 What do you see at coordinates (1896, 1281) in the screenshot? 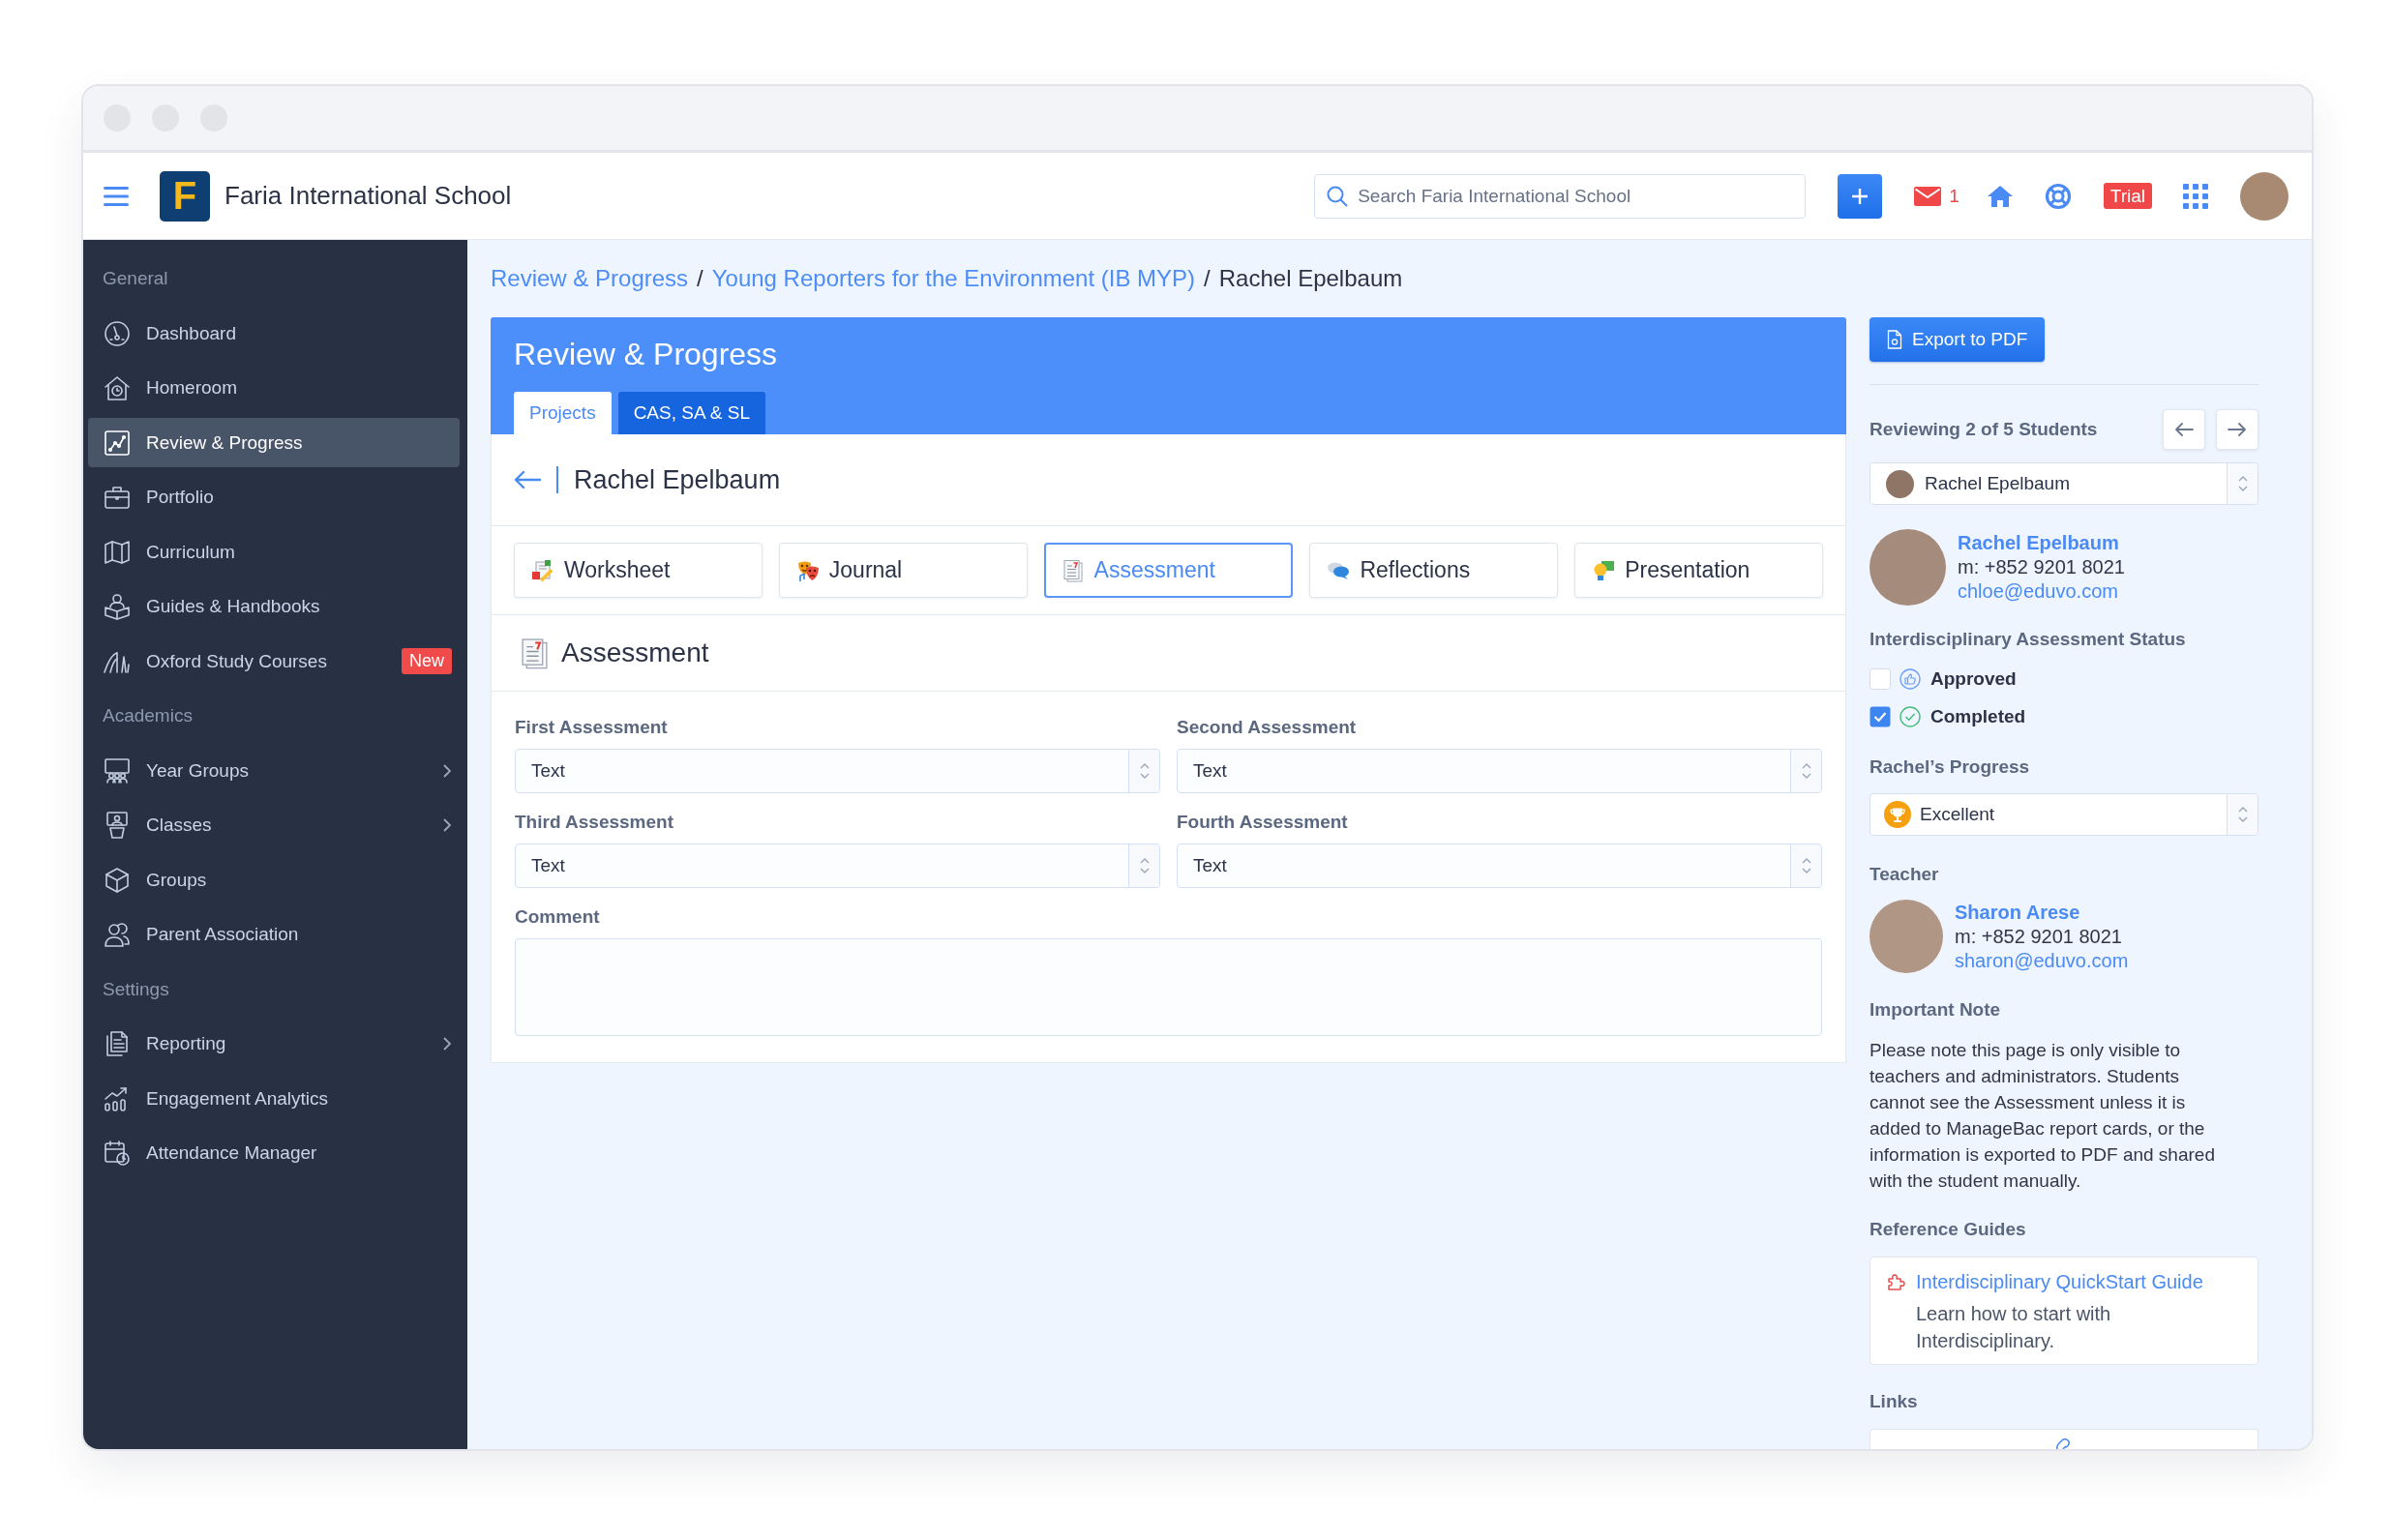
I see `puzzle-icon` at bounding box center [1896, 1281].